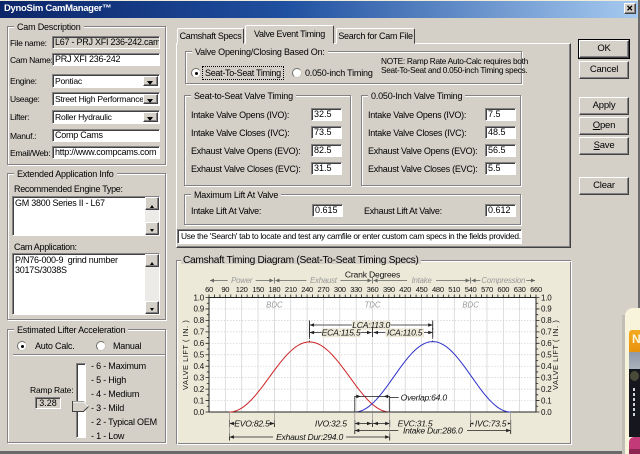 This screenshot has height=454, width=640. What do you see at coordinates (198, 377) in the screenshot?
I see `svg-text: 0.3` at bounding box center [198, 377].